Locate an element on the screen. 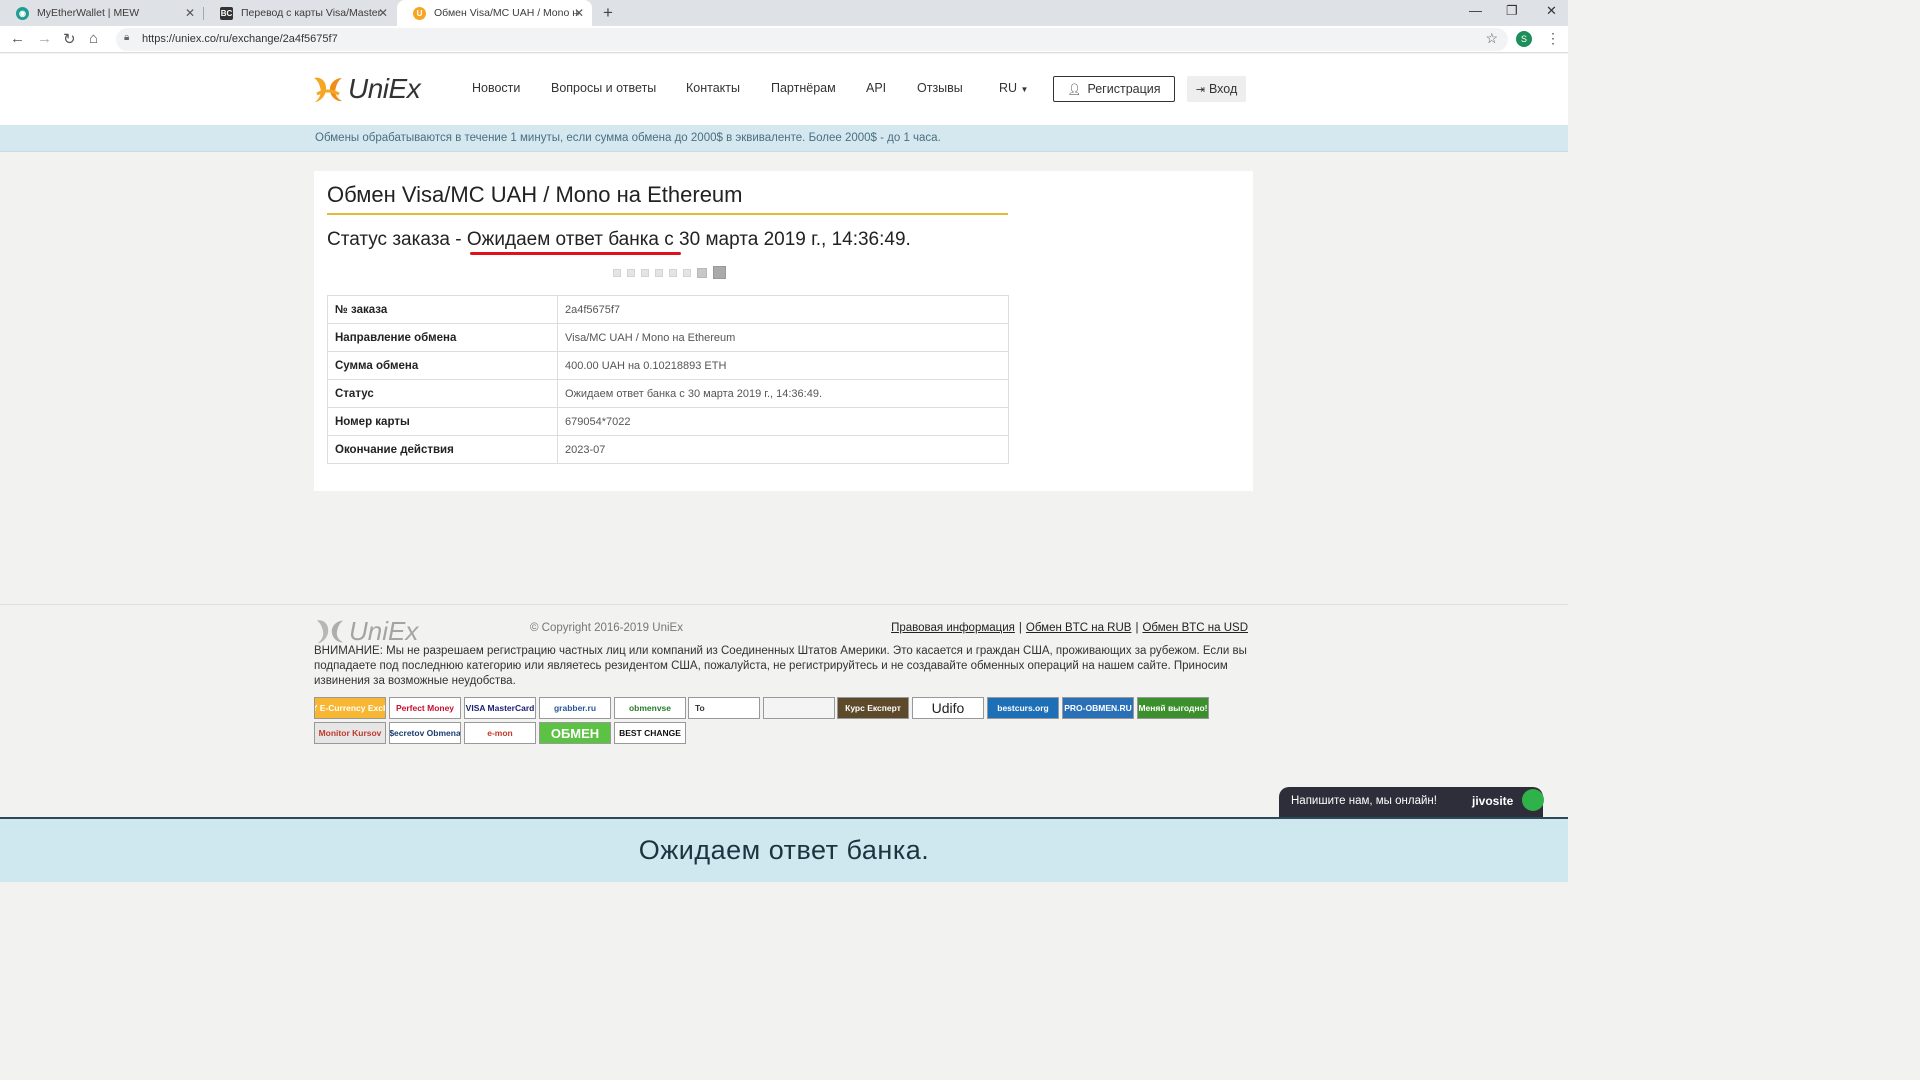 The height and width of the screenshot is (1080, 1920). forward-icon: → is located at coordinates (44, 38).